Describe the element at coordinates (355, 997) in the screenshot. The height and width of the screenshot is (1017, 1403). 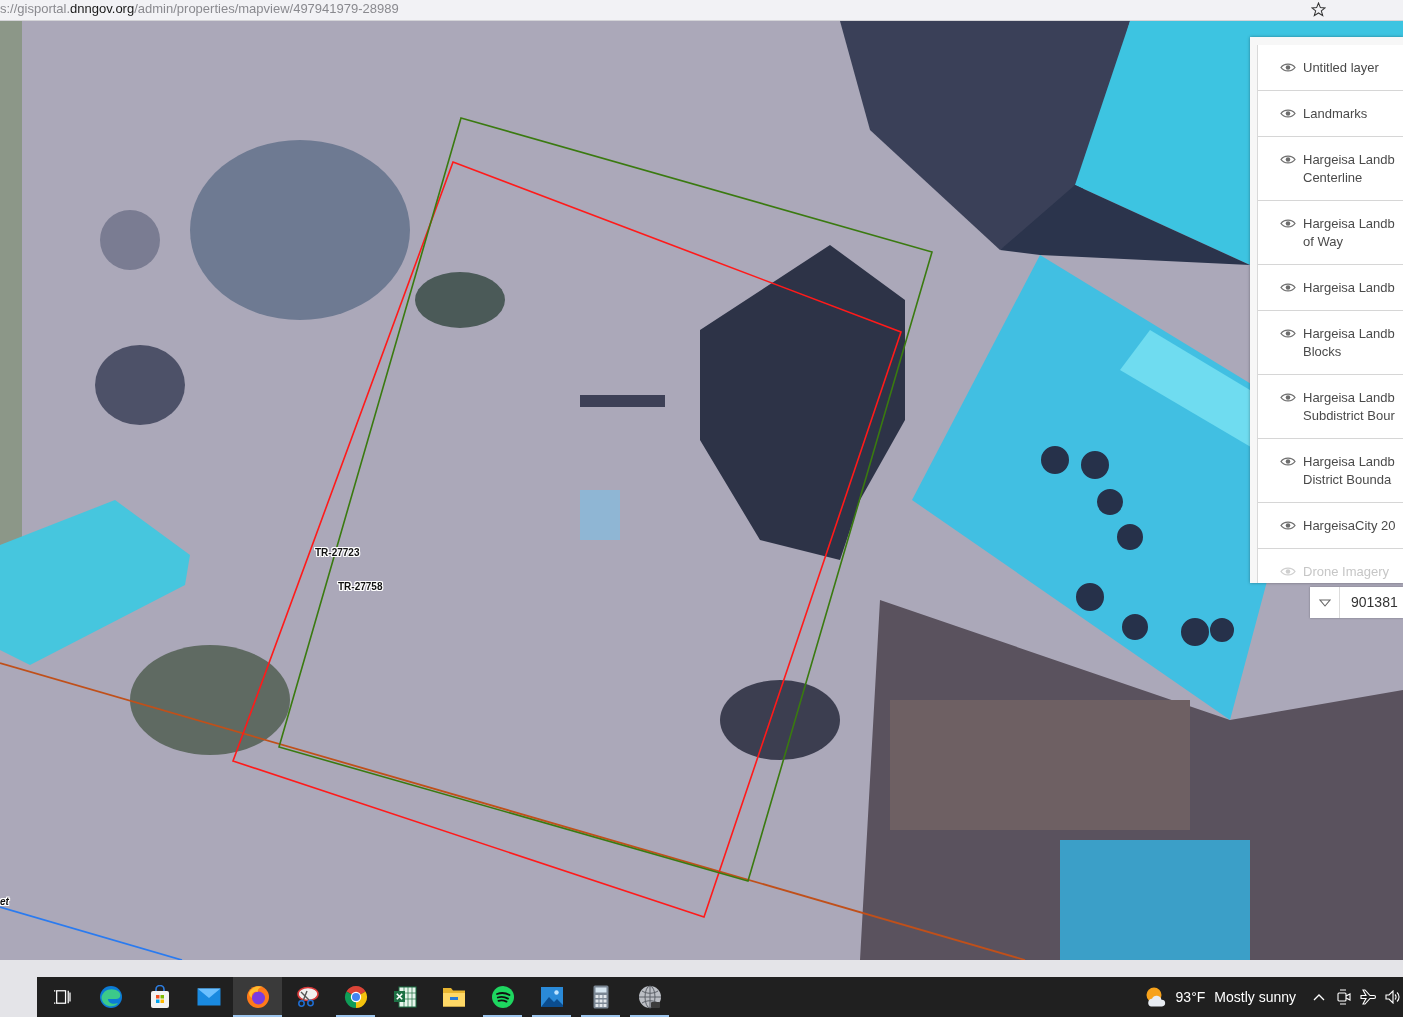
I see `tricolor-circle-icon` at that location.